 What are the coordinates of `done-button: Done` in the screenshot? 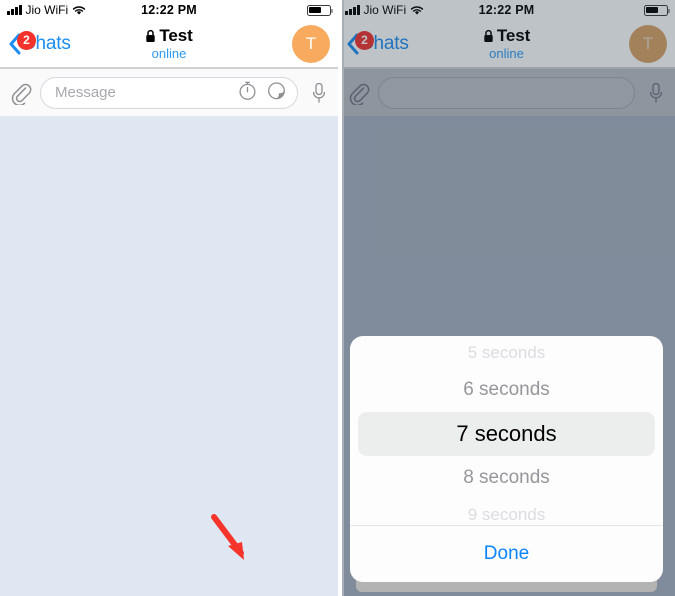 It's located at (506, 554).